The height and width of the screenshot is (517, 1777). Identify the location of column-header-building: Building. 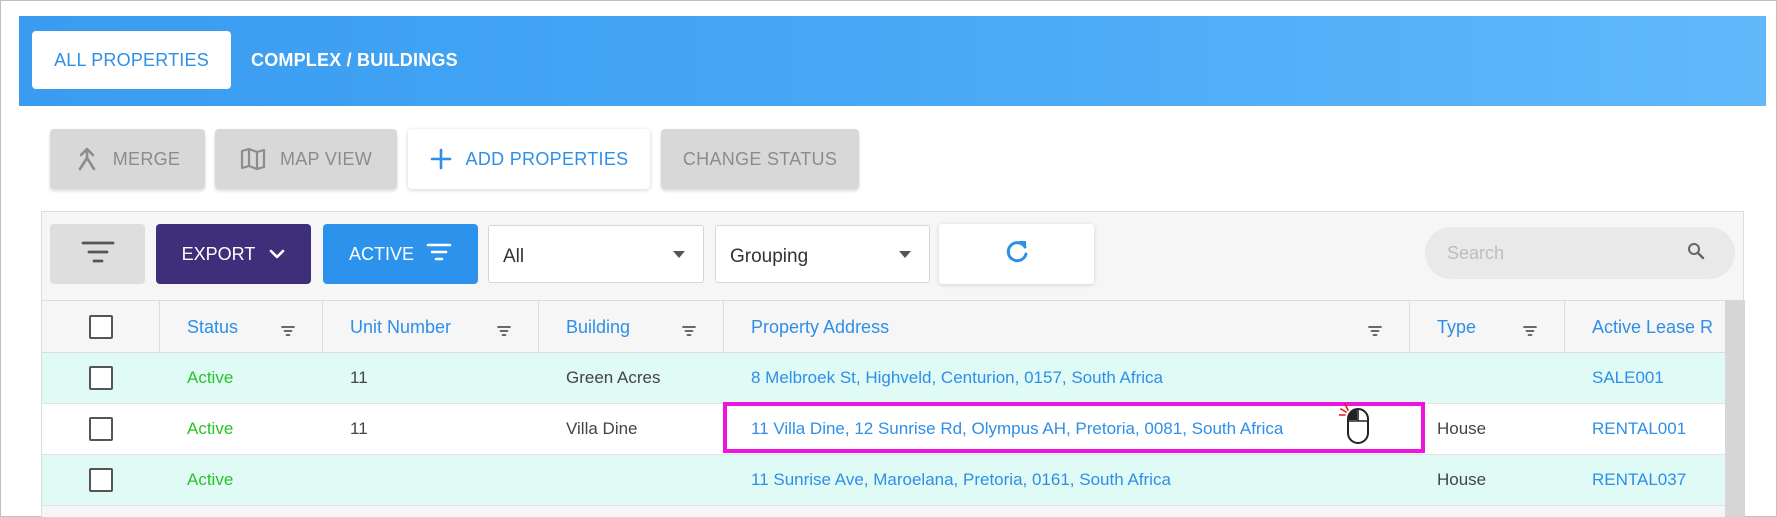
(630, 327).